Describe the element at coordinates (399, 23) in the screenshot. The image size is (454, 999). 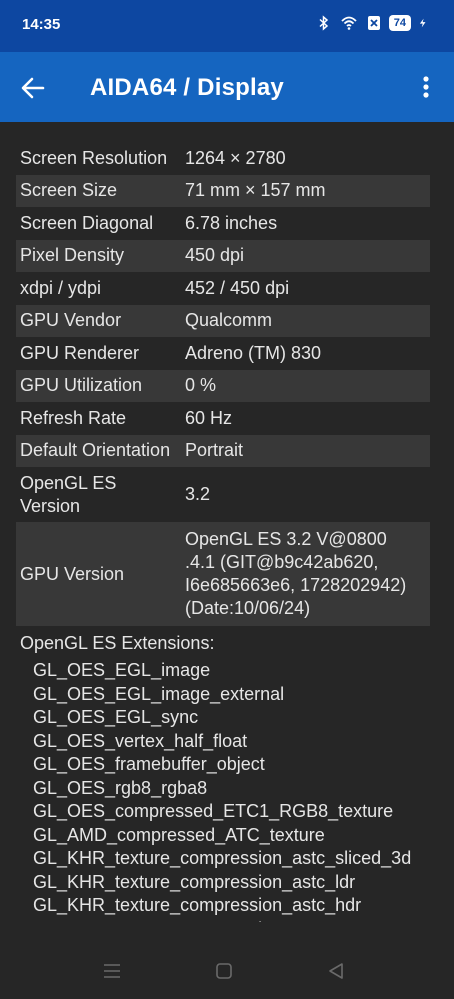
I see `battery-icon: 74` at that location.